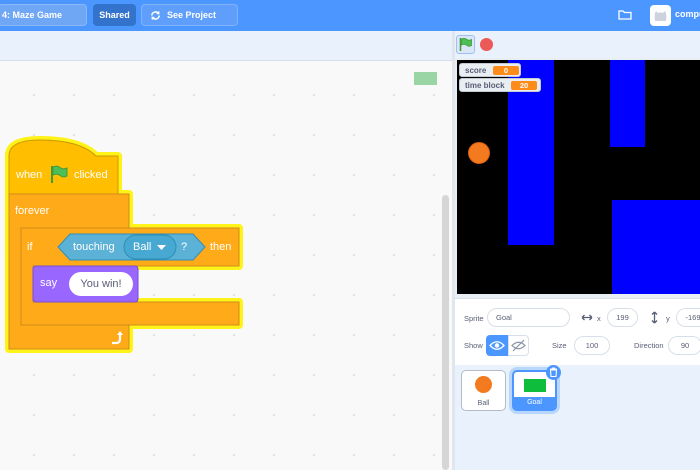  I want to click on show-label: Show, so click(473, 345).